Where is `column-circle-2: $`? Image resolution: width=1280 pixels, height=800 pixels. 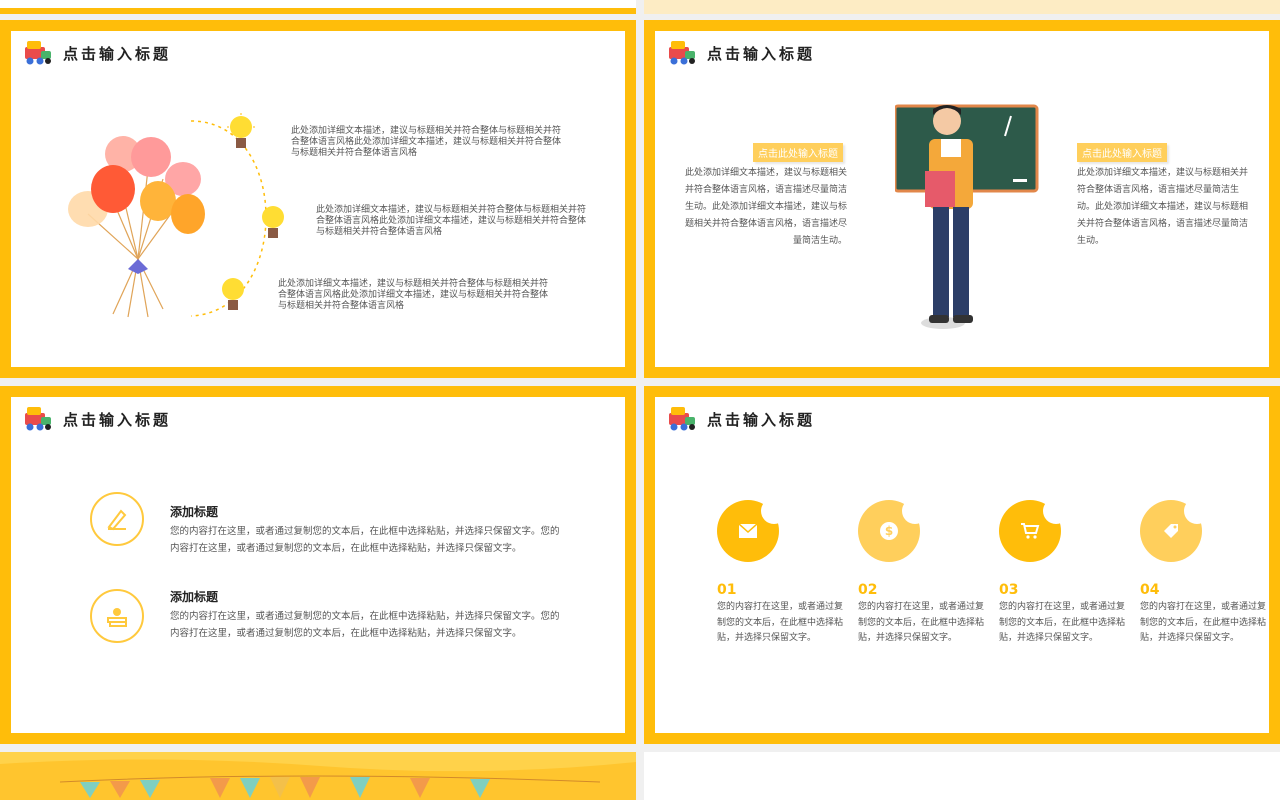 column-circle-2: $ is located at coordinates (893, 530).